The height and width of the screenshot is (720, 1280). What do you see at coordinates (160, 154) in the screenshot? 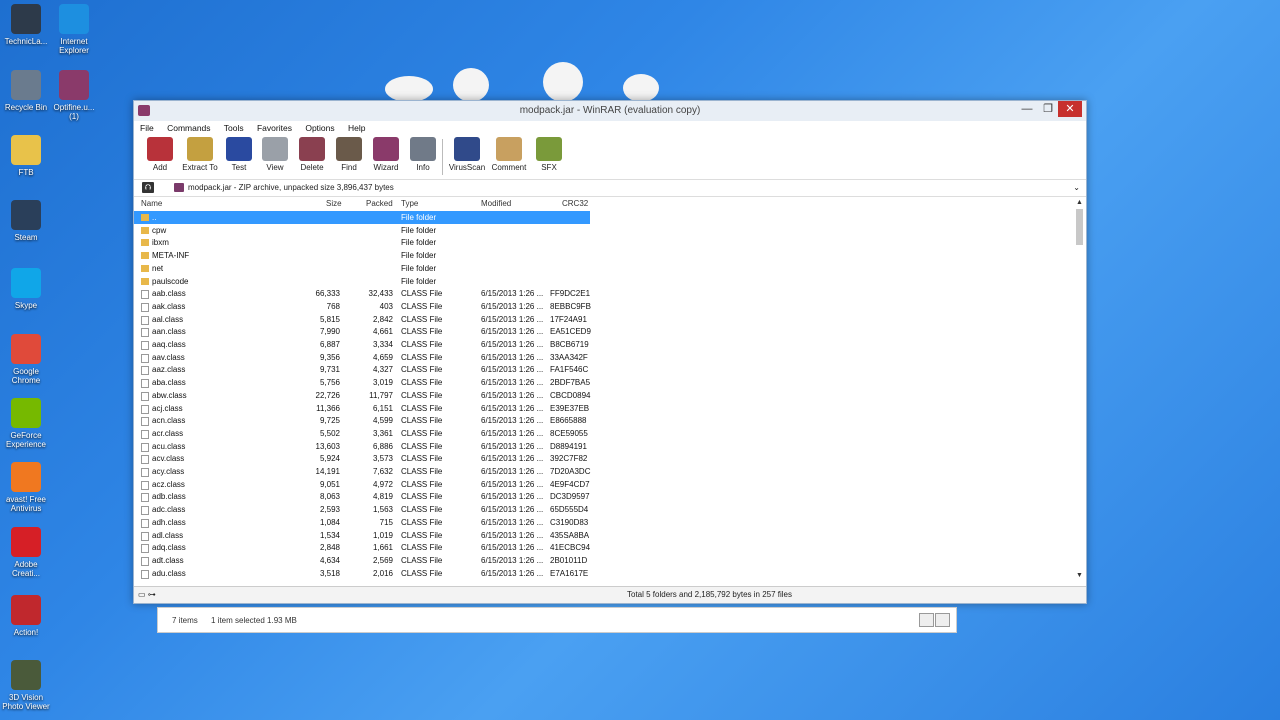
I see `toolbar-add-button: Add` at bounding box center [160, 154].